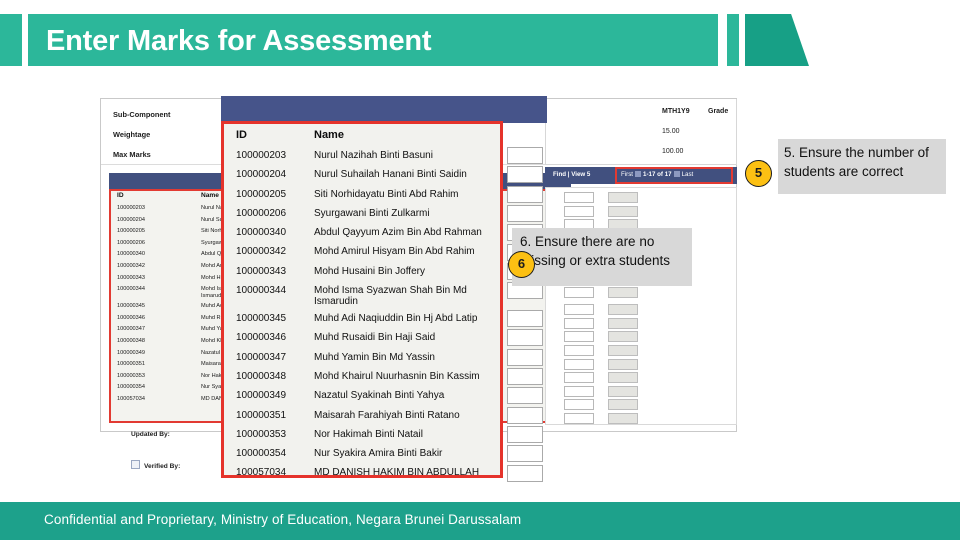 This screenshot has width=960, height=540. Describe the element at coordinates (384, 109) in the screenshot. I see `magnified-panel-title-bar` at that location.